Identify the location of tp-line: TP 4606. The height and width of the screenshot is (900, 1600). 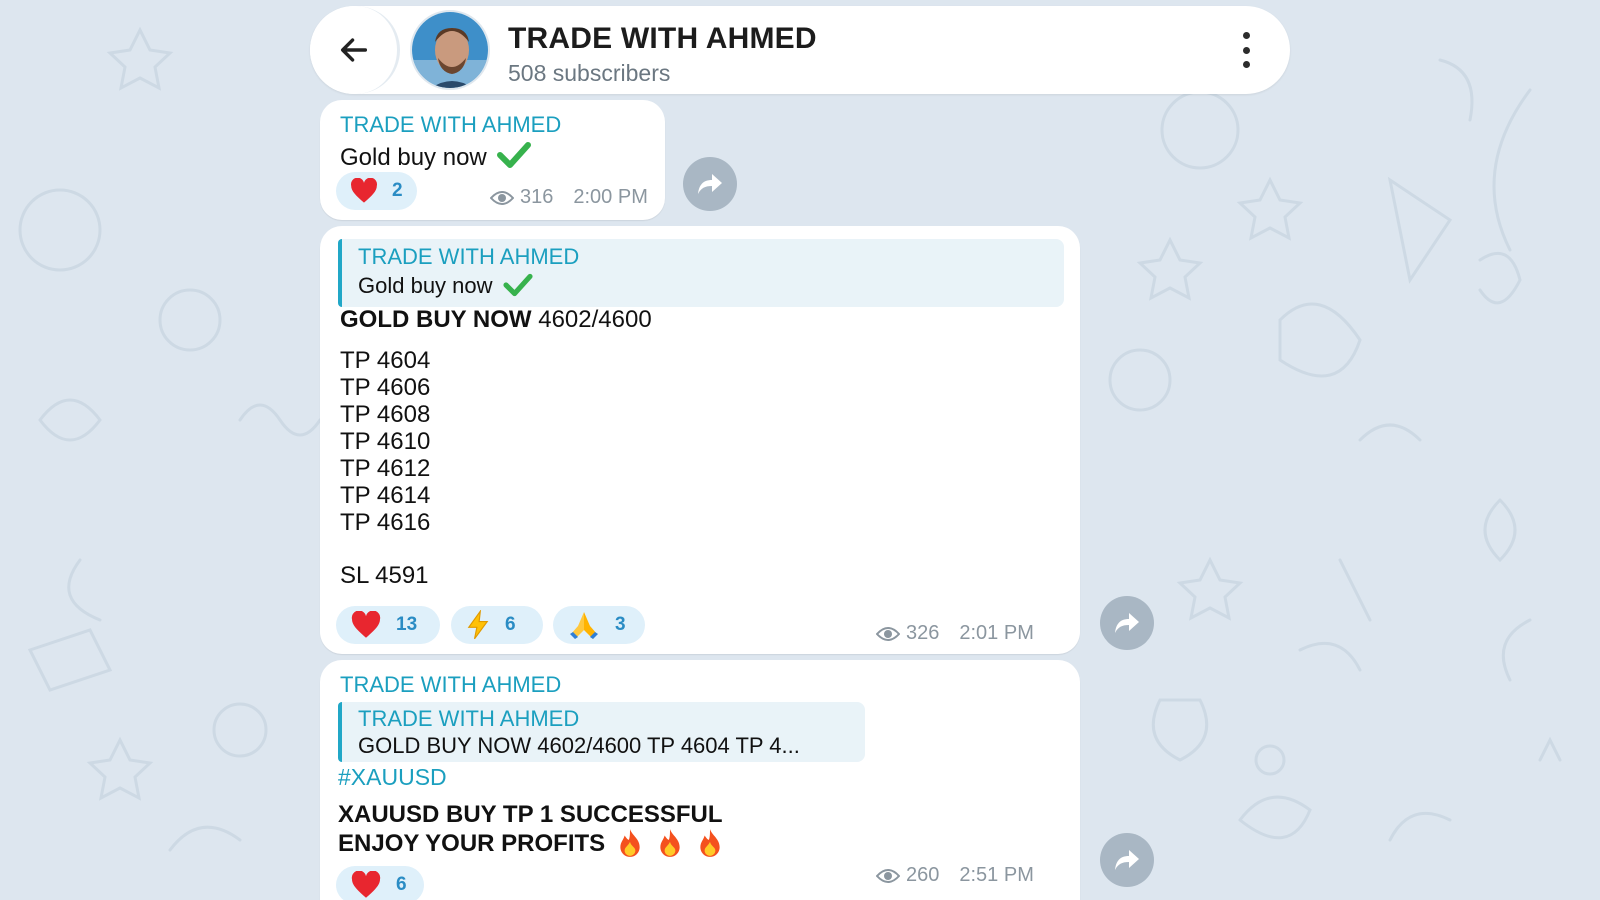
(385, 387).